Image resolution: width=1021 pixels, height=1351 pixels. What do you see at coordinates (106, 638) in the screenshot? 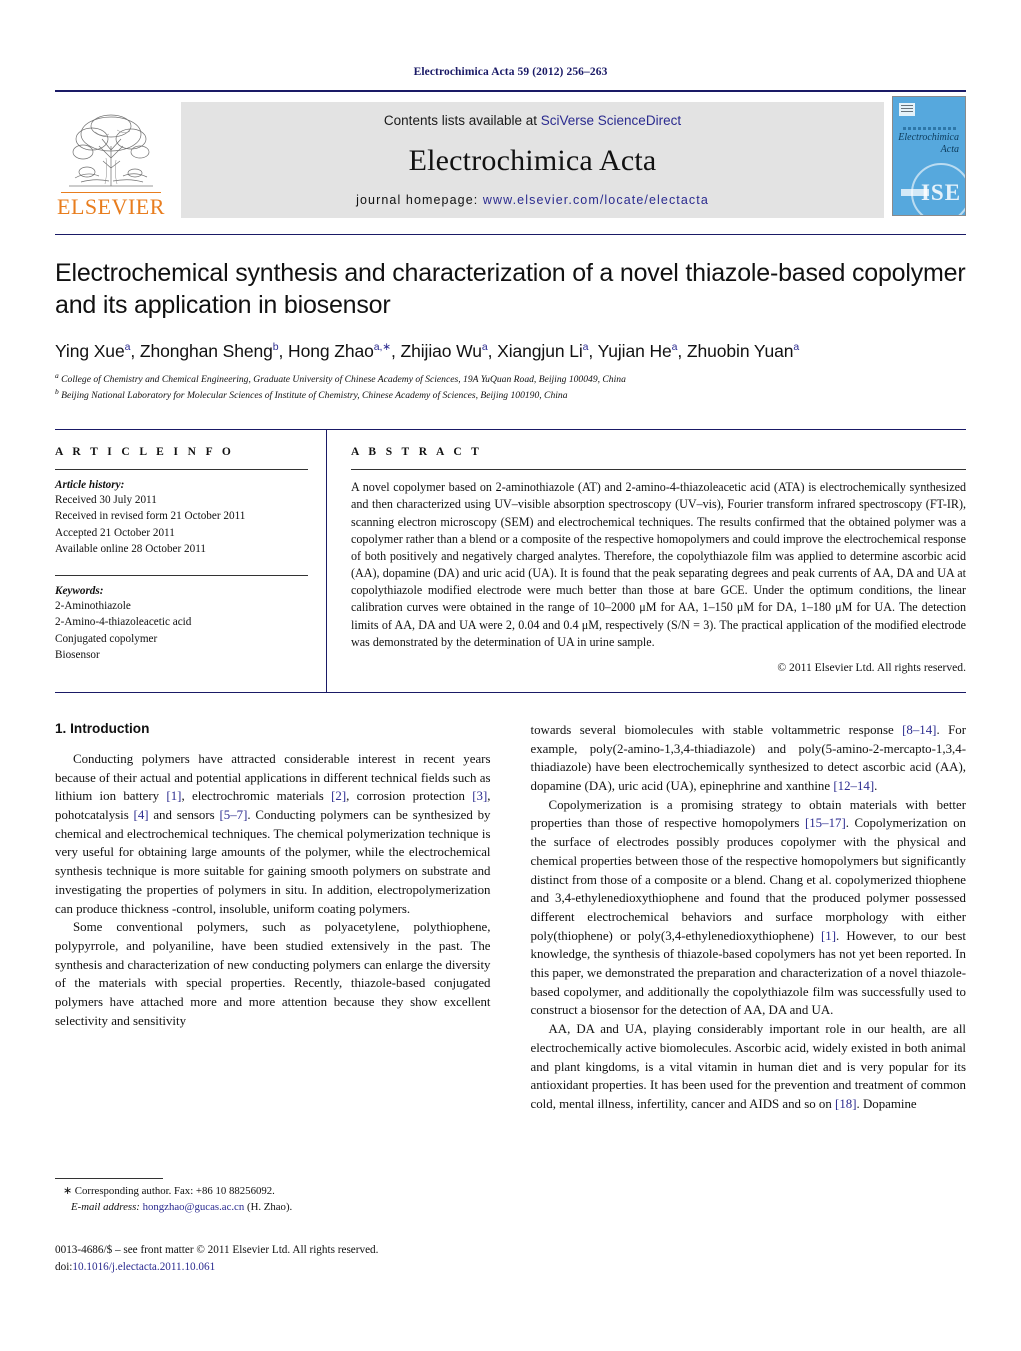
I see `keyword-item: Conjugated copolymer` at bounding box center [106, 638].